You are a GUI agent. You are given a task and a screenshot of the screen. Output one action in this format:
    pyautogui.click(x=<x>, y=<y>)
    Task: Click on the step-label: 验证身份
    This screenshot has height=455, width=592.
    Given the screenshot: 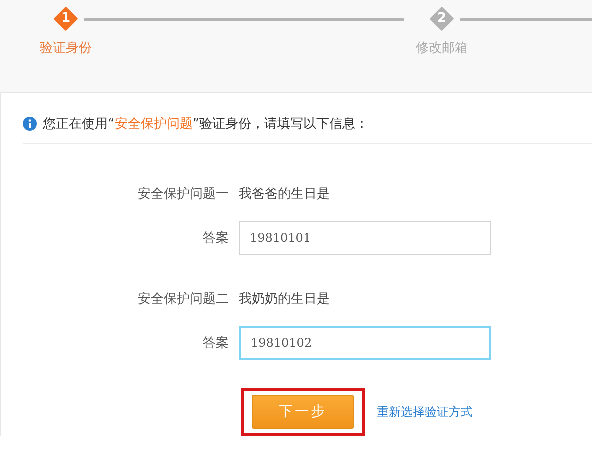 What is the action you would take?
    pyautogui.click(x=66, y=48)
    